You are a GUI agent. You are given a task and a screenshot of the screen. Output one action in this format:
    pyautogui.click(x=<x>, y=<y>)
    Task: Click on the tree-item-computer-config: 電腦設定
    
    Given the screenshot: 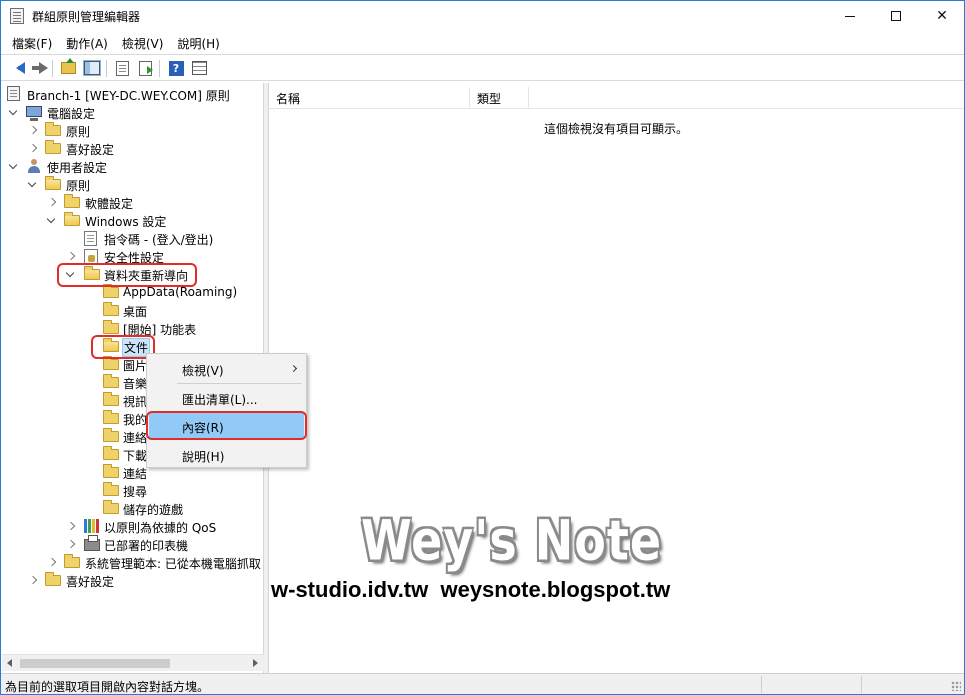 What is the action you would take?
    pyautogui.click(x=132, y=112)
    